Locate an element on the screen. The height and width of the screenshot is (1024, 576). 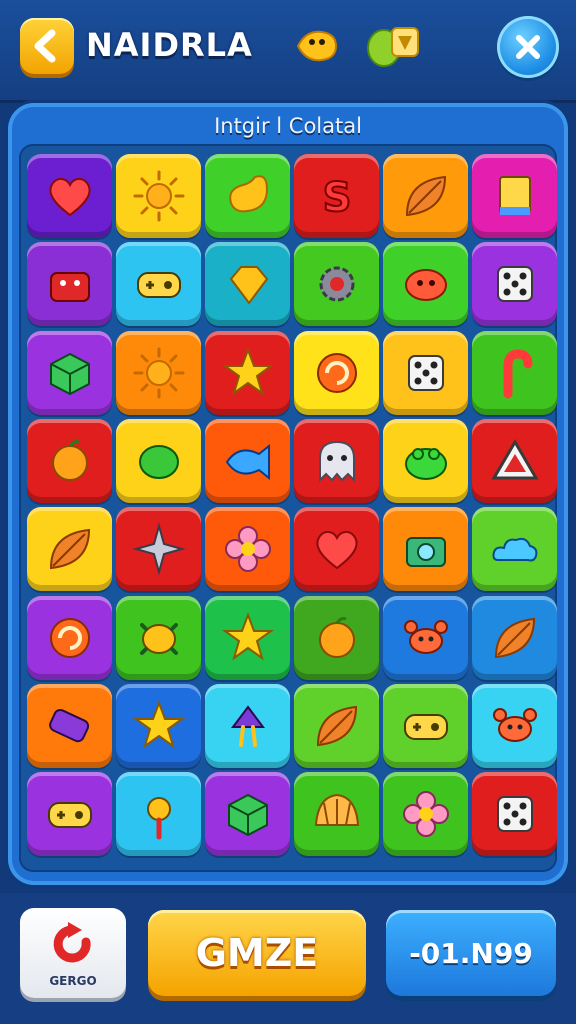
lime-icon is located at coordinates (158, 461).